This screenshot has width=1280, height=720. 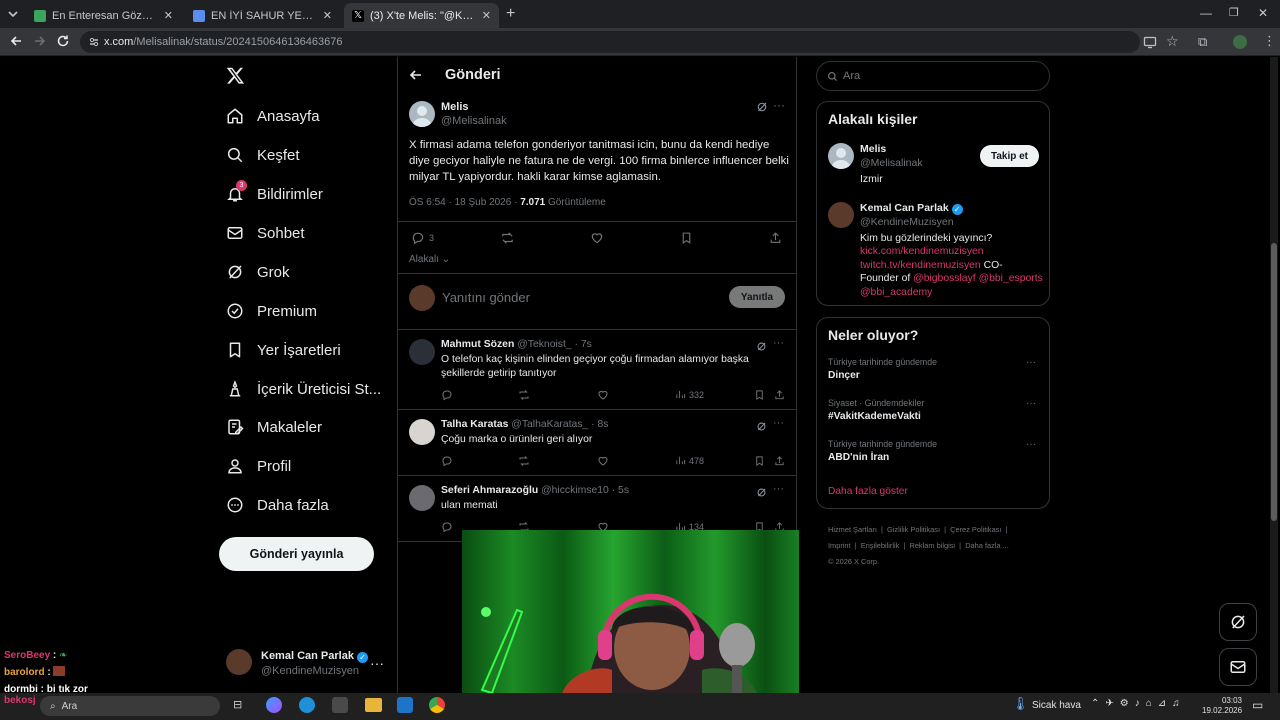 I want to click on footer-link: Çerez Politikası, so click(x=975, y=529).